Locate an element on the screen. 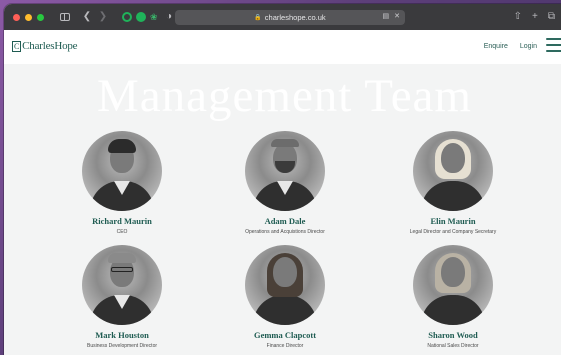 Image resolution: width=561 pixels, height=355 pixels. logo-text: CharlesHope is located at coordinates (50, 46).